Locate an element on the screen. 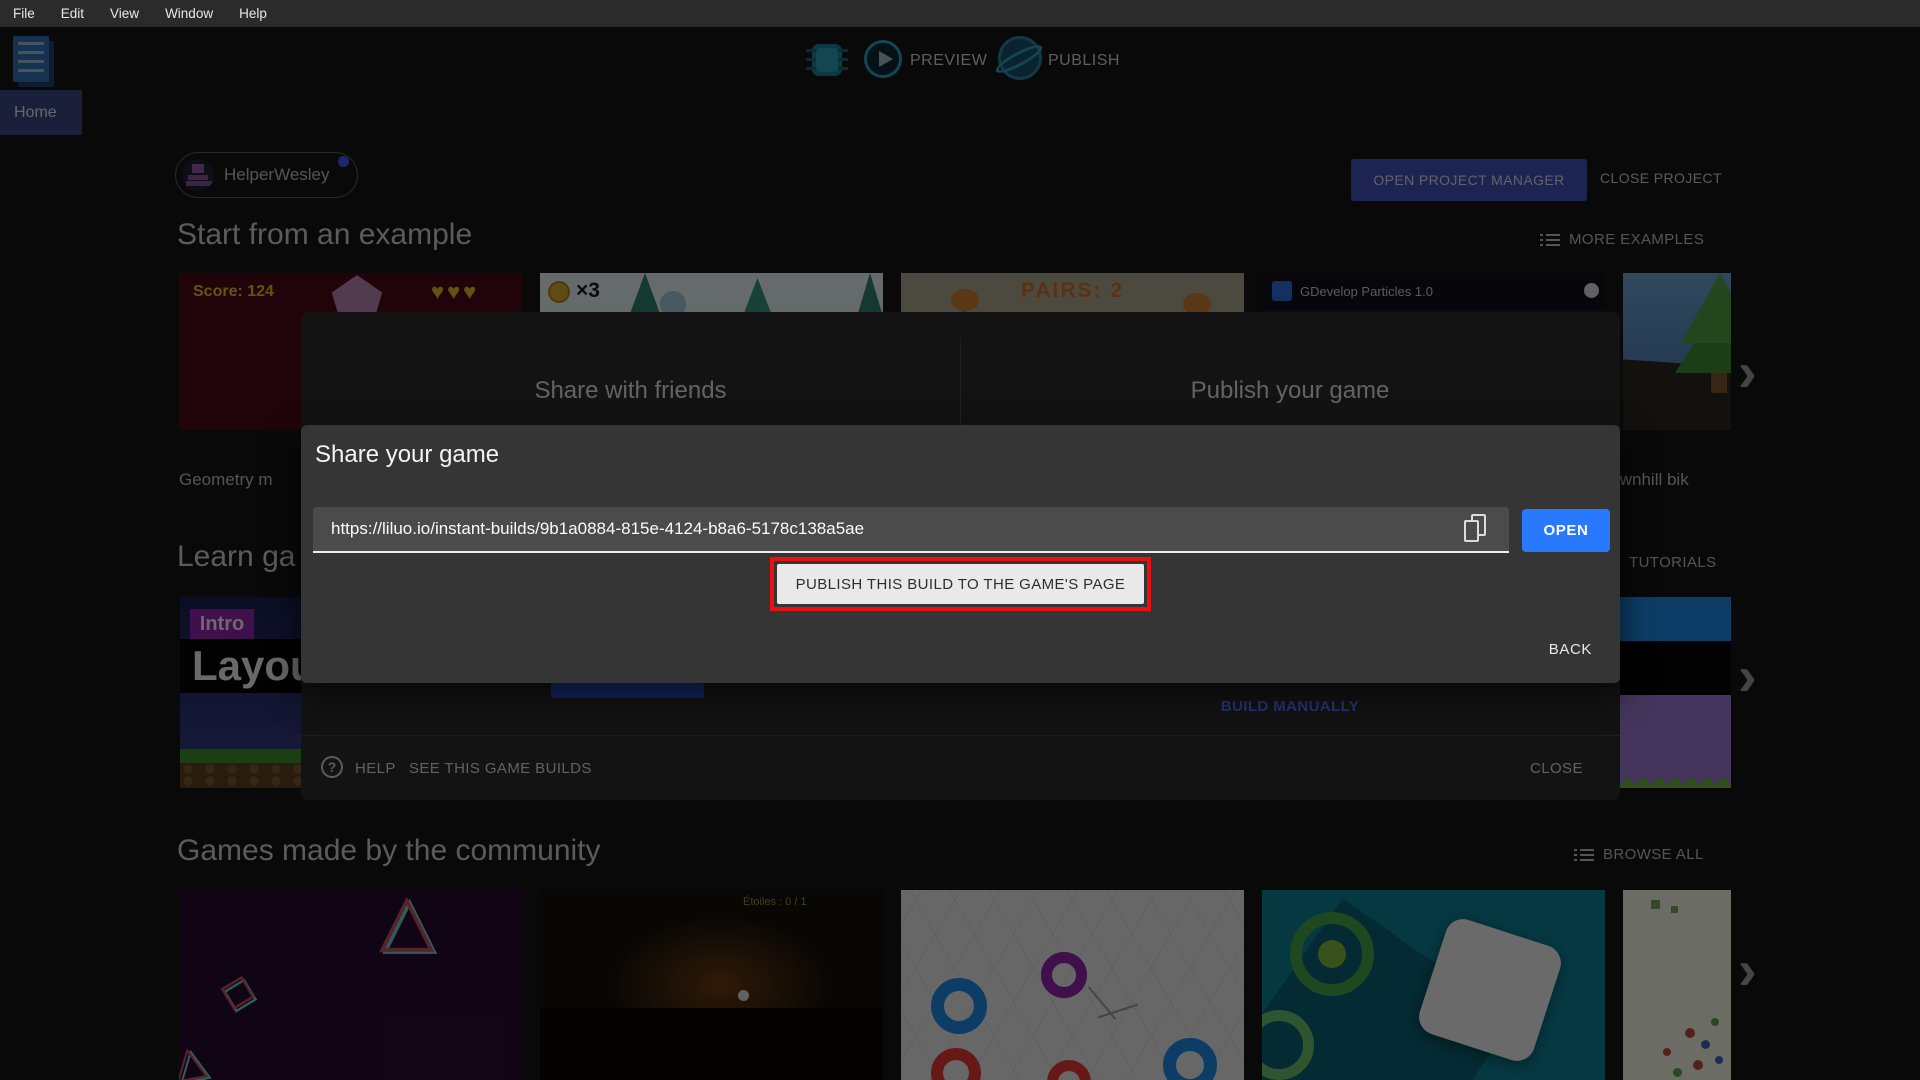  open-link-button: OPEN is located at coordinates (1566, 530).